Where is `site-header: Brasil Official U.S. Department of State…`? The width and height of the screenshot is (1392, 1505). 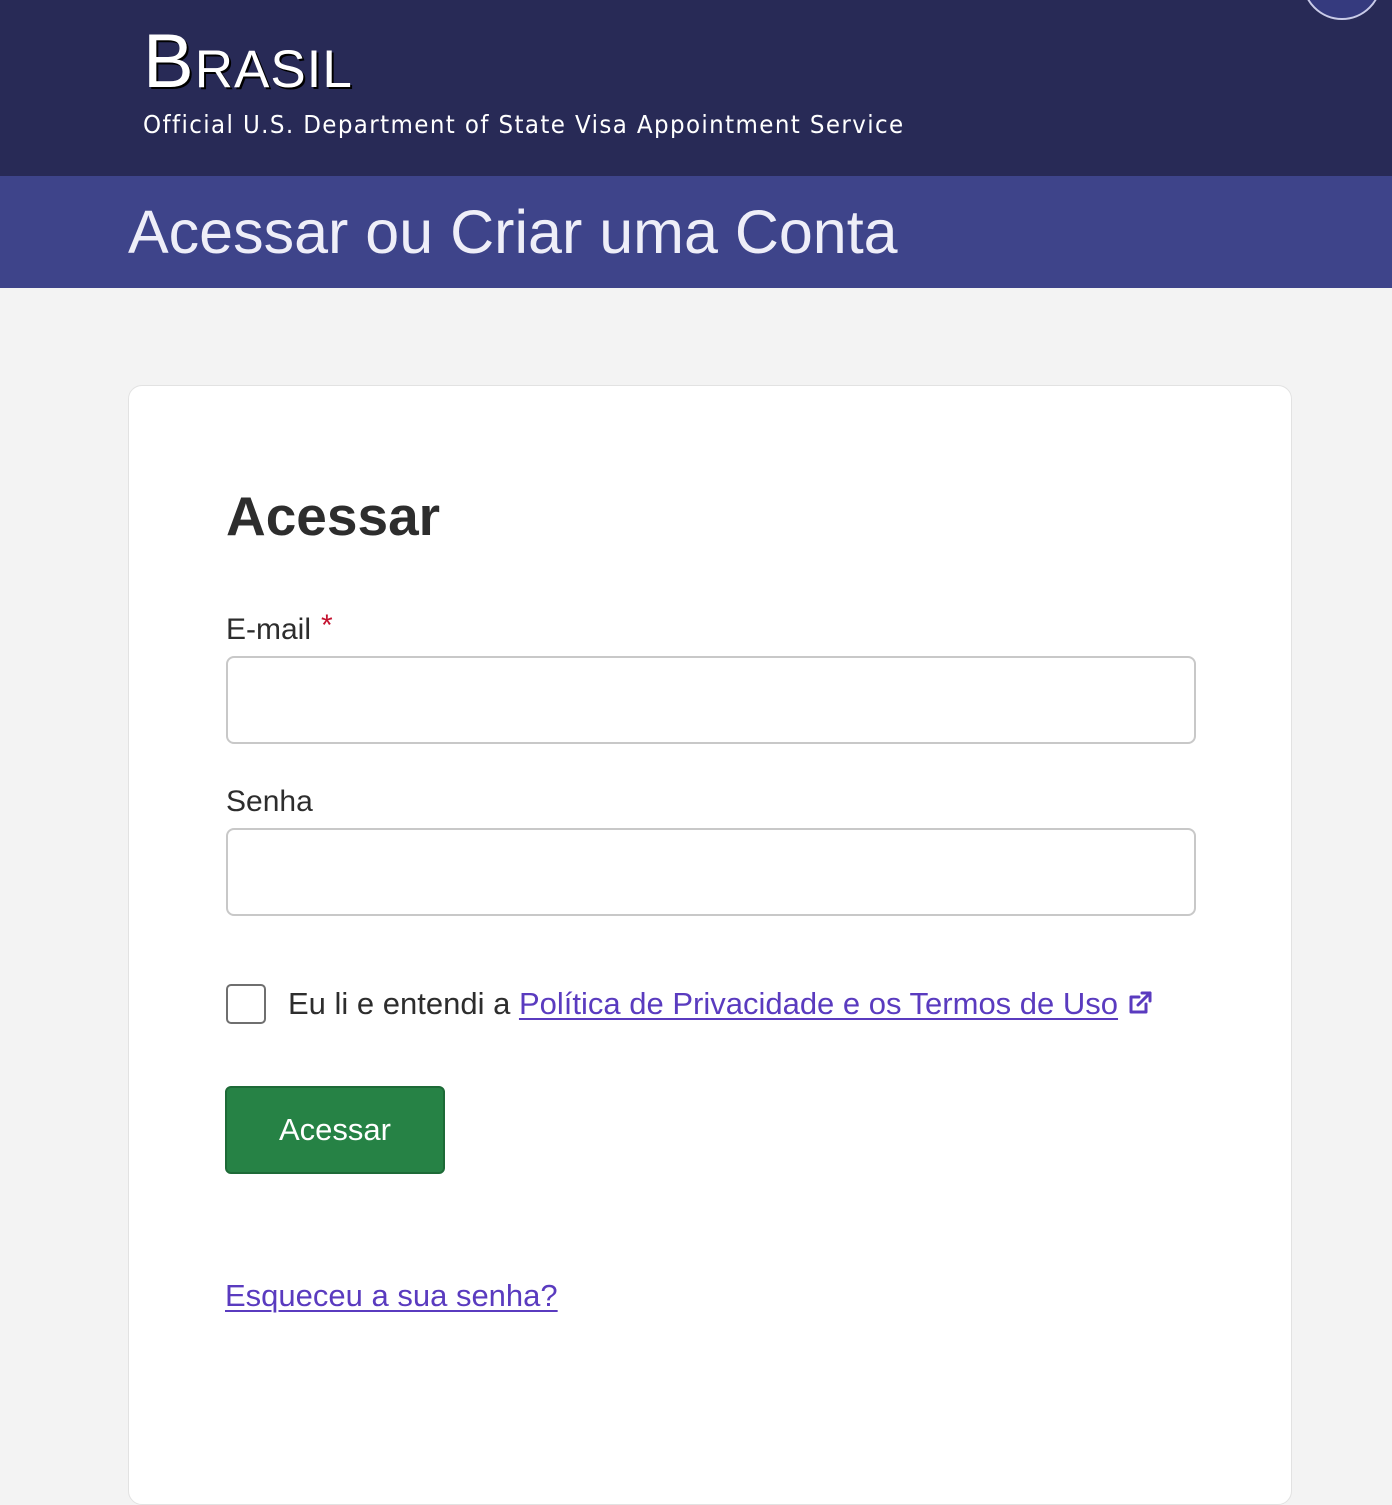 site-header: Brasil Official U.S. Department of State… is located at coordinates (696, 88).